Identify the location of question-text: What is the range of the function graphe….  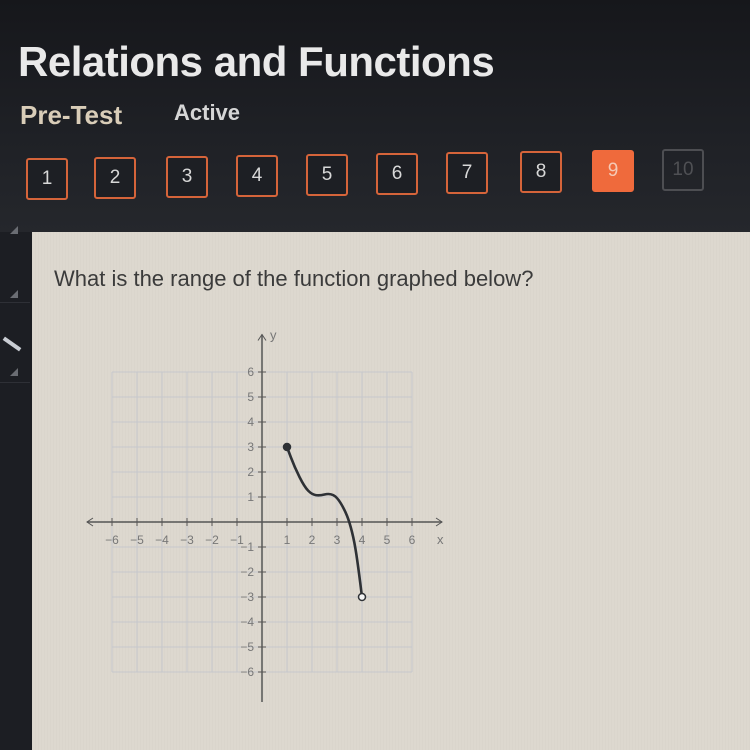
(294, 278).